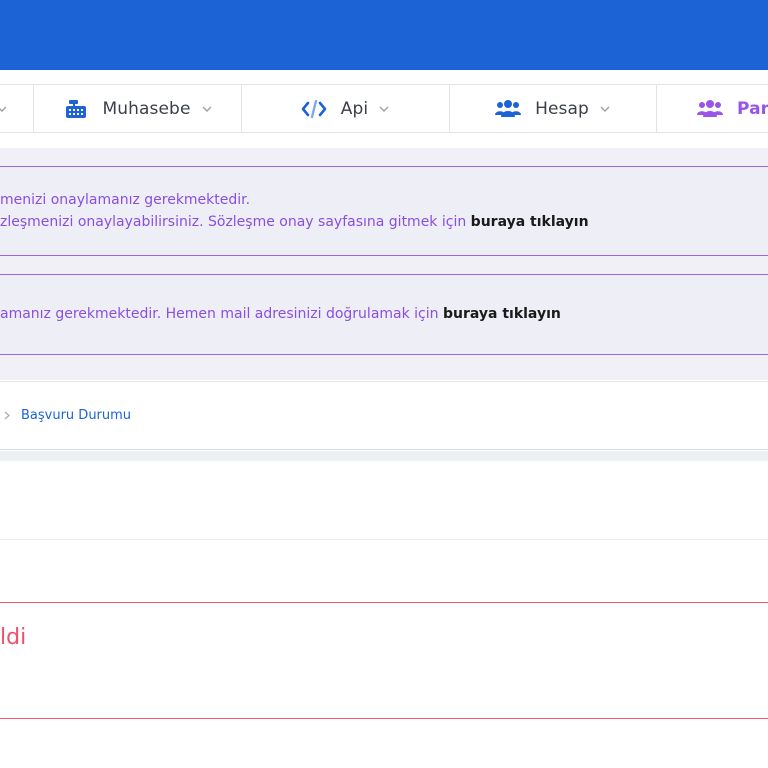  What do you see at coordinates (384, 35) in the screenshot?
I see `top-header-bar` at bounding box center [384, 35].